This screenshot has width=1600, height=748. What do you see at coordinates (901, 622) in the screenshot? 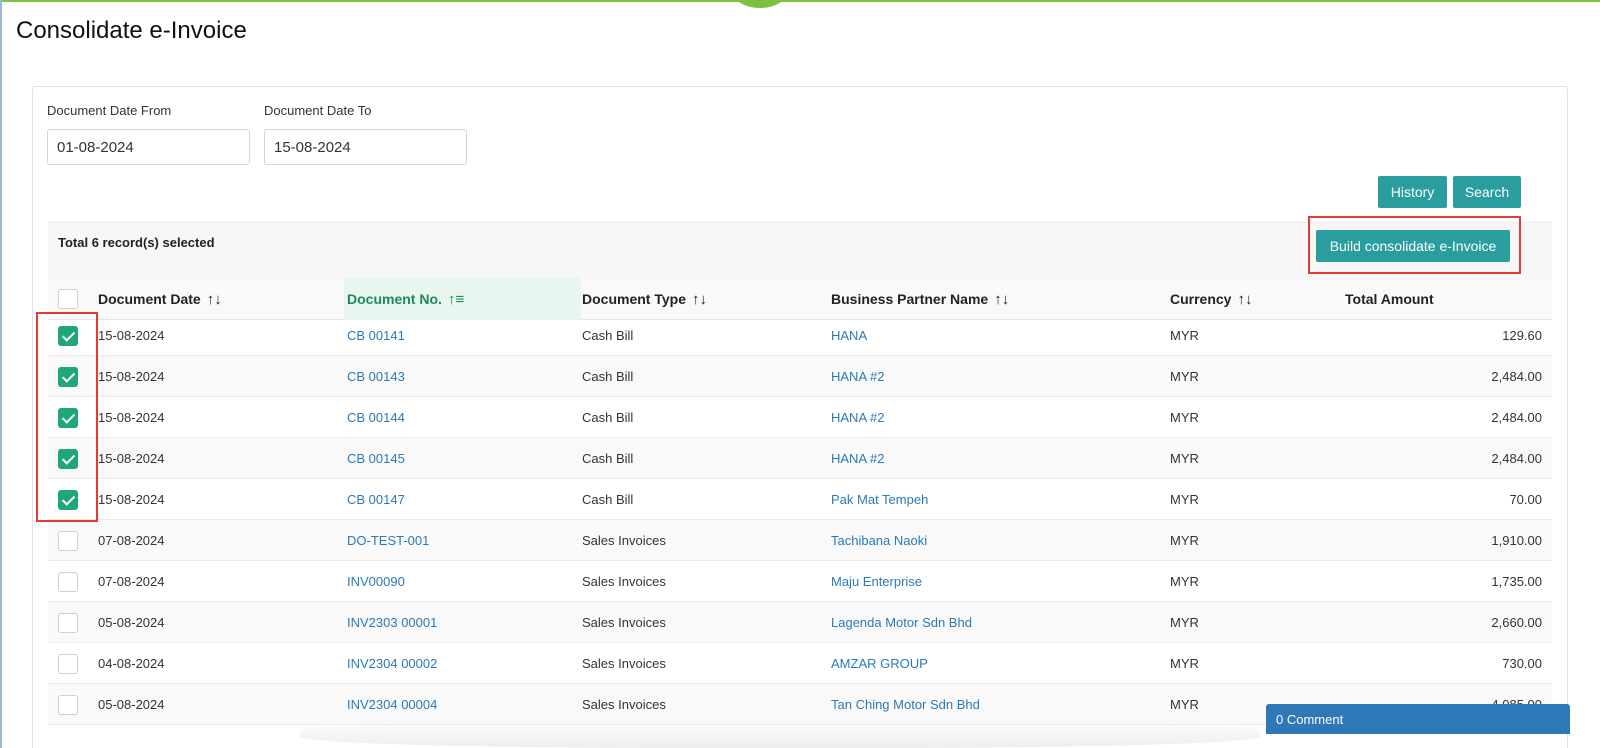
I see `business-partner-link: Lagenda Motor Sdn Bhd` at bounding box center [901, 622].